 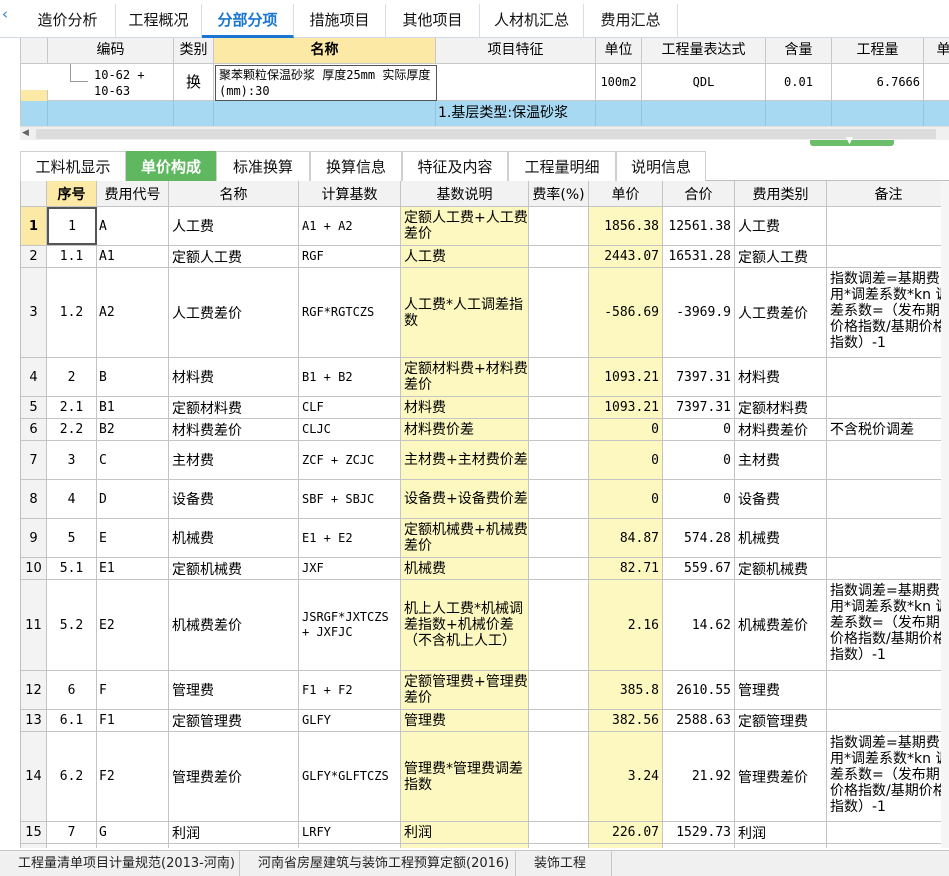 What do you see at coordinates (852, 141) in the screenshot?
I see `panel-splitter: ▼` at bounding box center [852, 141].